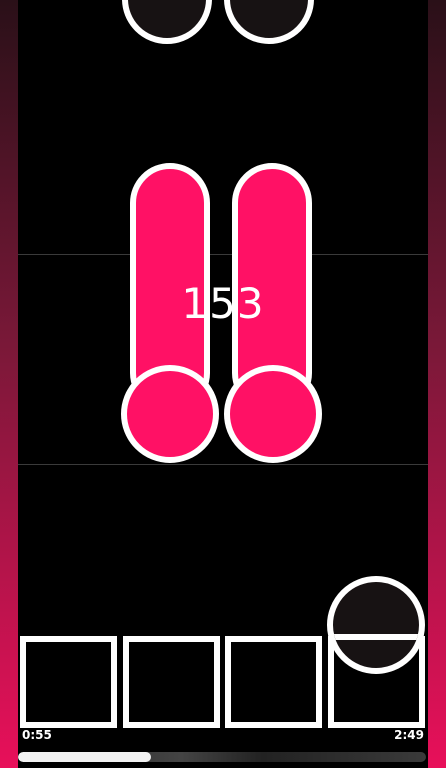 Image resolution: width=446 pixels, height=768 pixels. What do you see at coordinates (222, 757) in the screenshot?
I see `song-progress-bar` at bounding box center [222, 757].